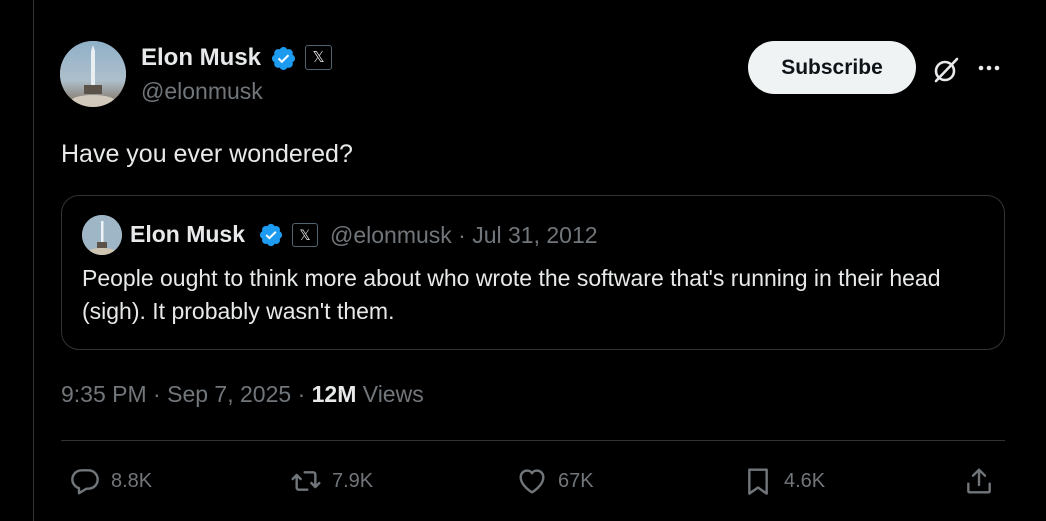 This screenshot has width=1046, height=521. Describe the element at coordinates (576, 480) in the screenshot. I see `like-count: 67K` at that location.